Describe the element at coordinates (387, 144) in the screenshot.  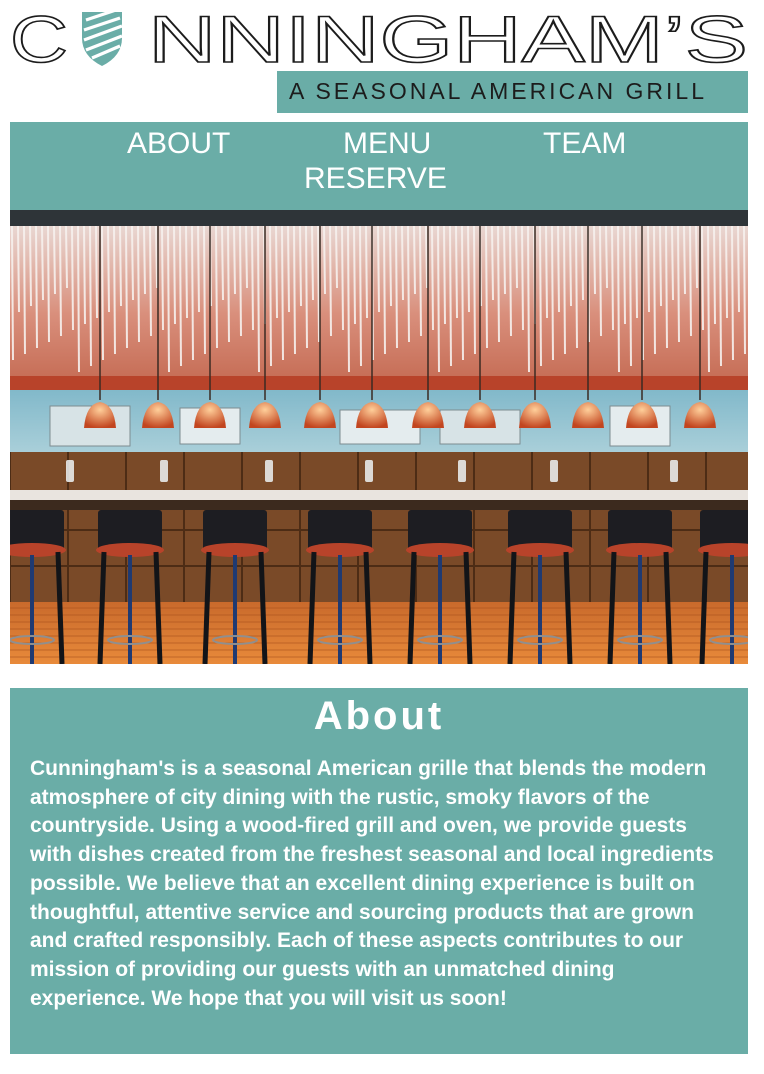
I see `nav-link-menu: MENU` at that location.